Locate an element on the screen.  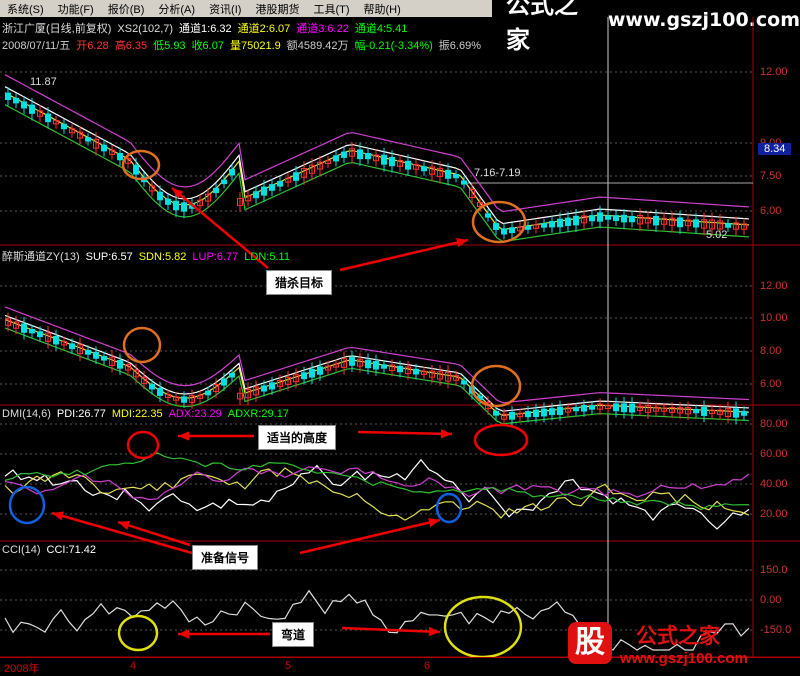
high-price-marker: 11.87 is located at coordinates (43, 82).